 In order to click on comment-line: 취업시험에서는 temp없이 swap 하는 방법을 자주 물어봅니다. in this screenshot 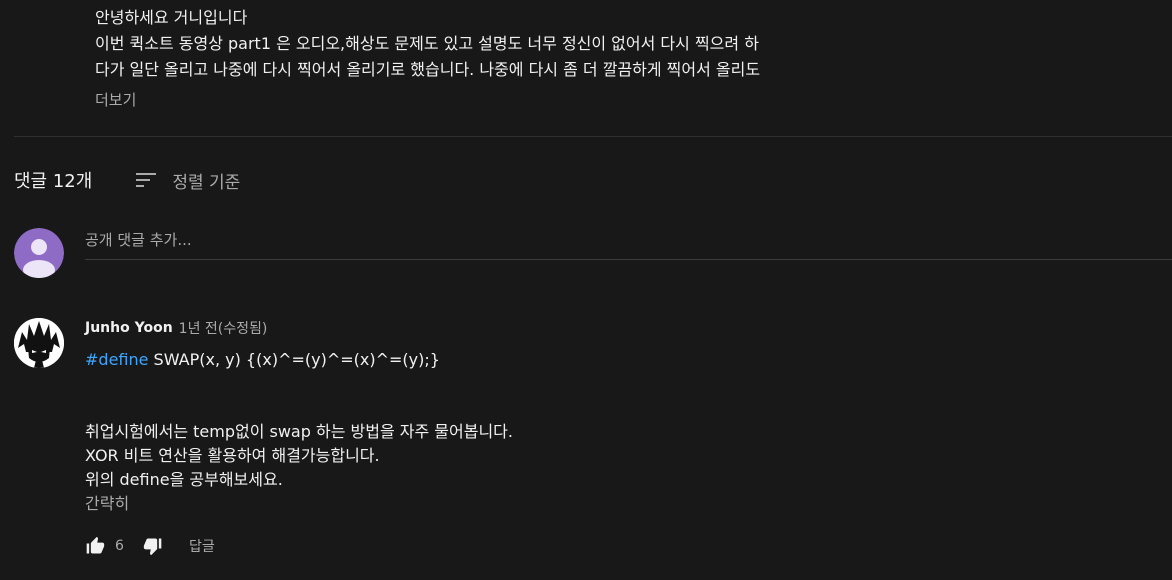, I will do `click(299, 431)`.